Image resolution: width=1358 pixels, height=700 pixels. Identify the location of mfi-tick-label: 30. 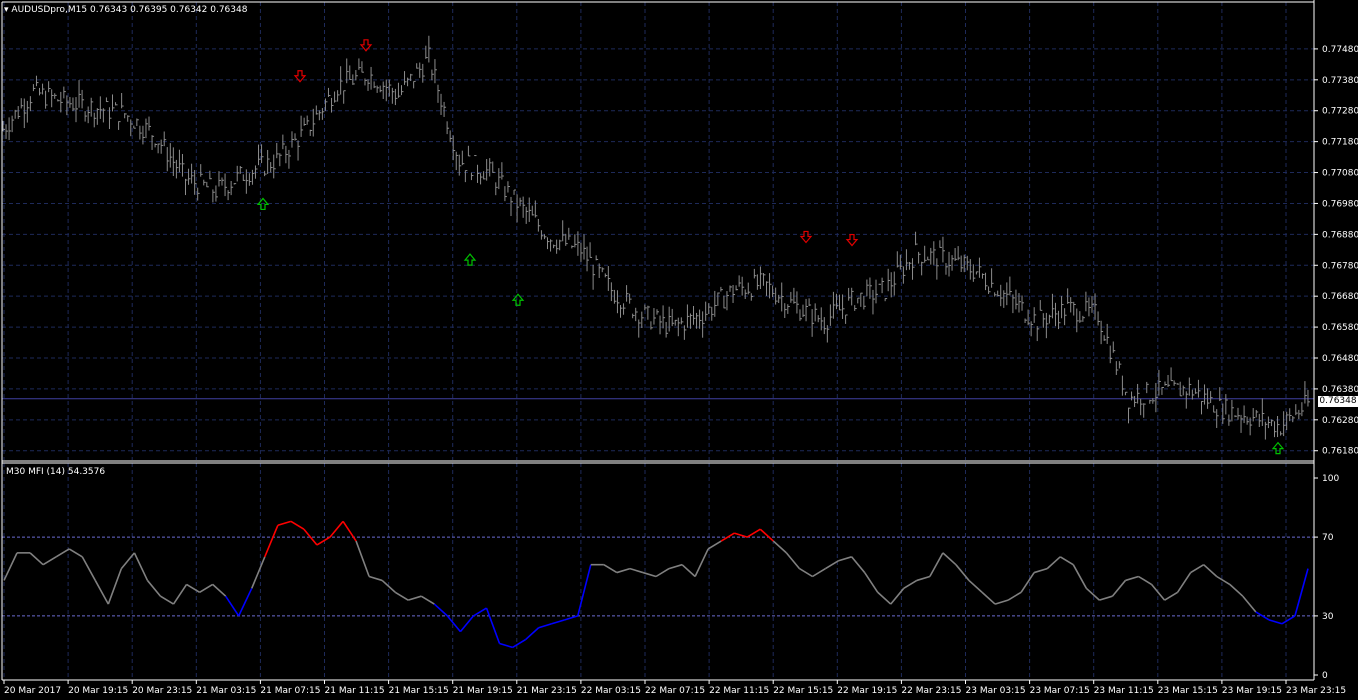
(1328, 617).